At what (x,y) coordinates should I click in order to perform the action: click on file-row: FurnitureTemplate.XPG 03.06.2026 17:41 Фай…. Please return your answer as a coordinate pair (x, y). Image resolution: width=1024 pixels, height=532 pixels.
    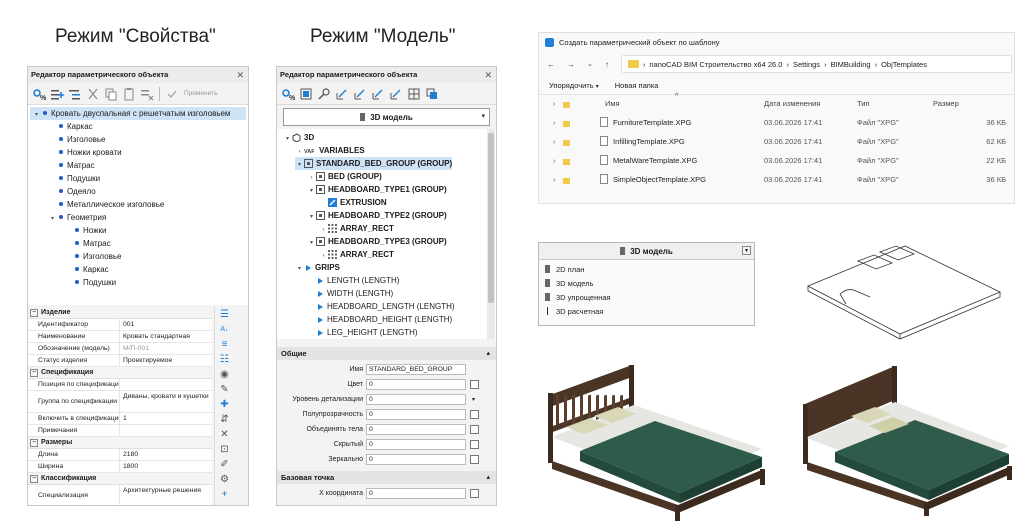
    Looking at the image, I should click on (800, 122).